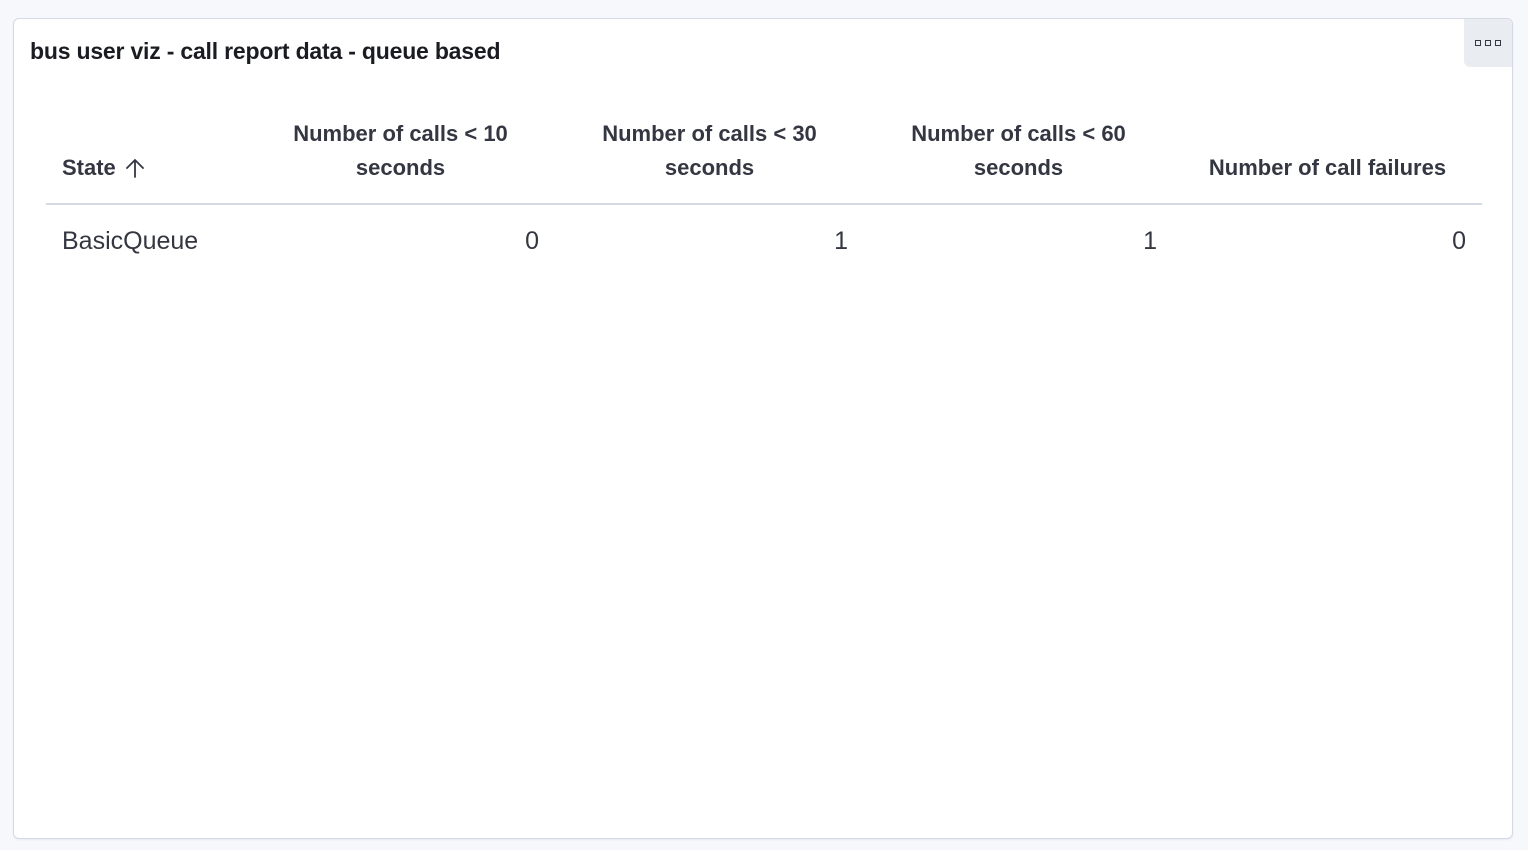  What do you see at coordinates (89, 167) in the screenshot?
I see `column-header-label: State` at bounding box center [89, 167].